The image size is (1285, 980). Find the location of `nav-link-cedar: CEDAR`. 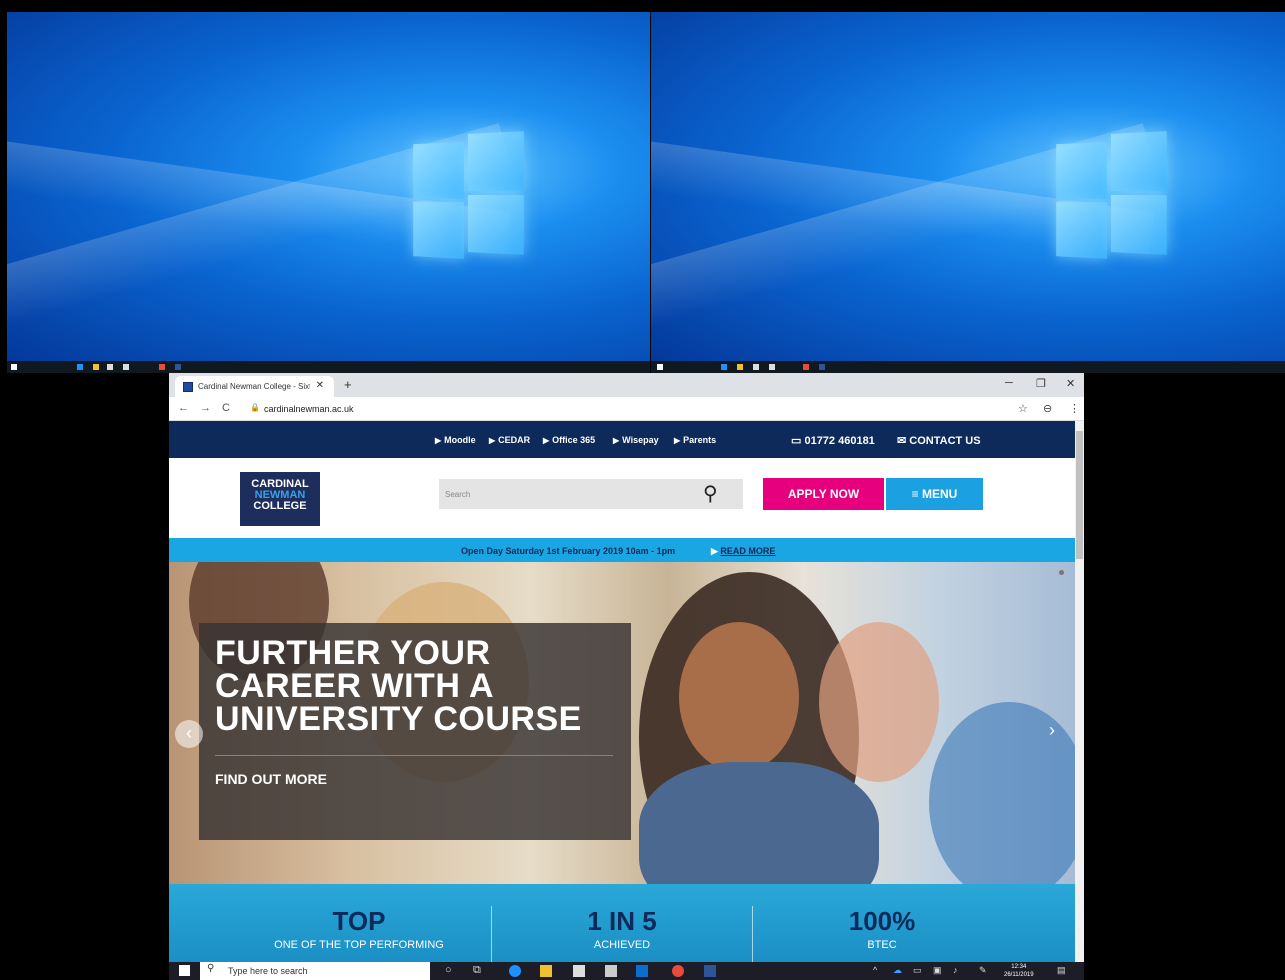

nav-link-cedar: CEDAR is located at coordinates (509, 440).